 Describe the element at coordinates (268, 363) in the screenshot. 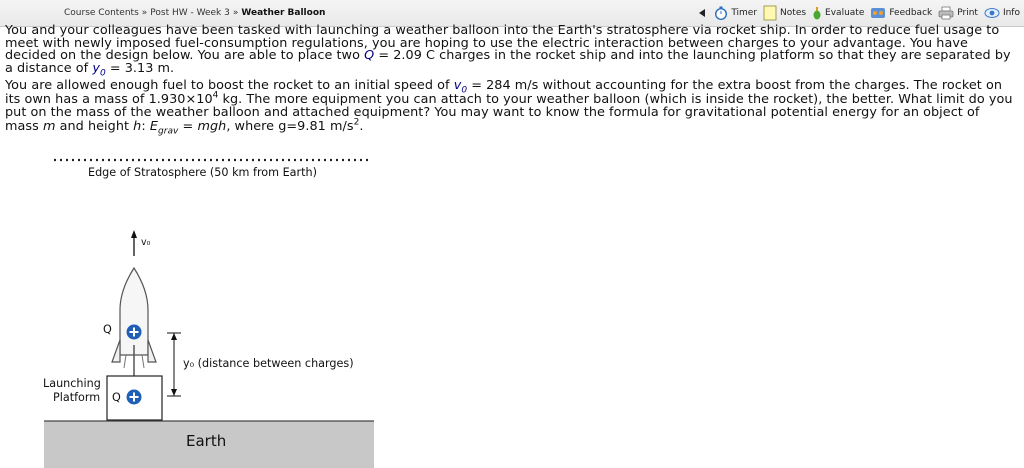

I see `y0-label: y₀ (distance between charges)` at that location.